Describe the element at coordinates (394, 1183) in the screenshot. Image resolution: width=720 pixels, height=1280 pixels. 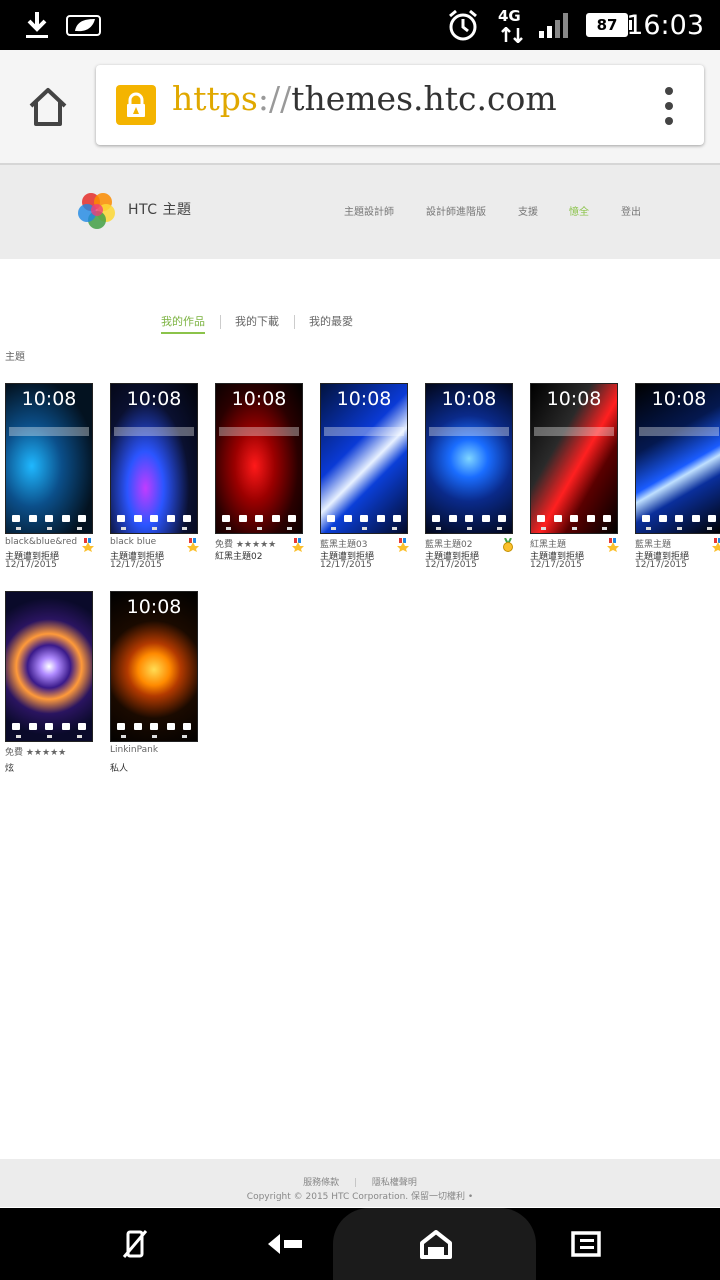
I see `privacy-link: 隱私權聲明` at that location.